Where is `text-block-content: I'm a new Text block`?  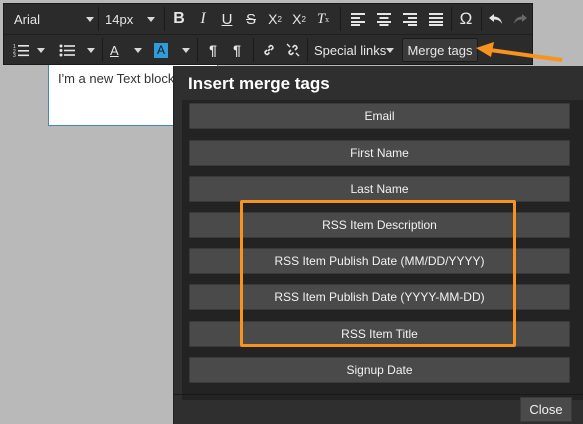 text-block-content: I'm a new Text block is located at coordinates (116, 78).